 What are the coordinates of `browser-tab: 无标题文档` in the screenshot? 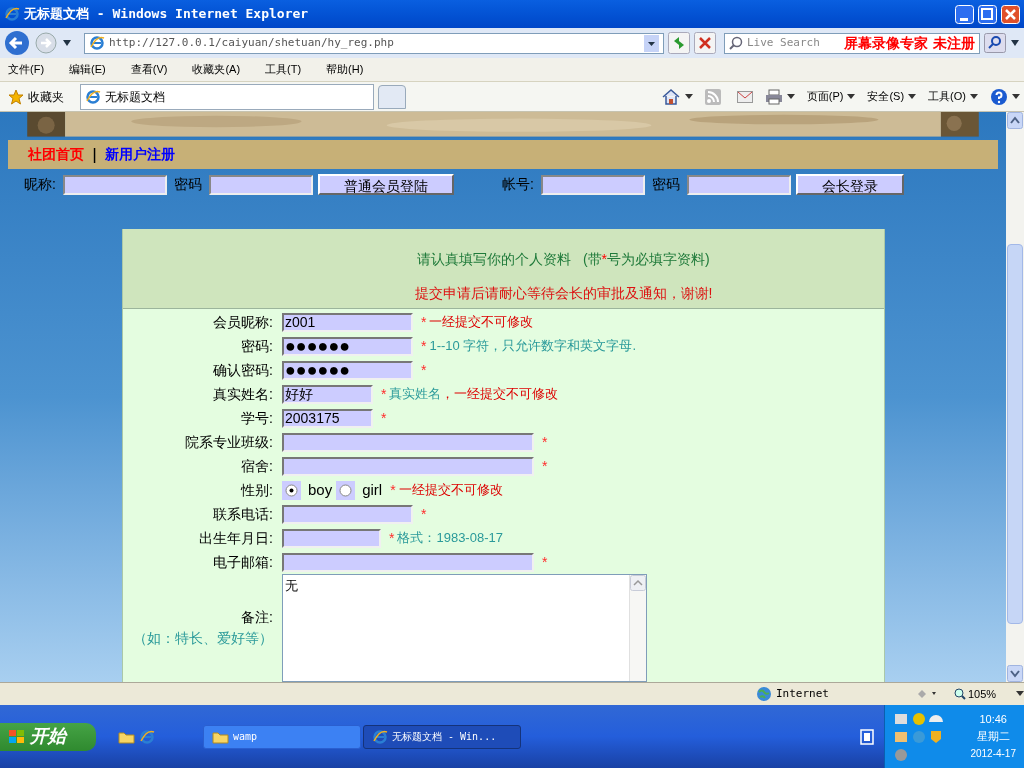 It's located at (227, 96).